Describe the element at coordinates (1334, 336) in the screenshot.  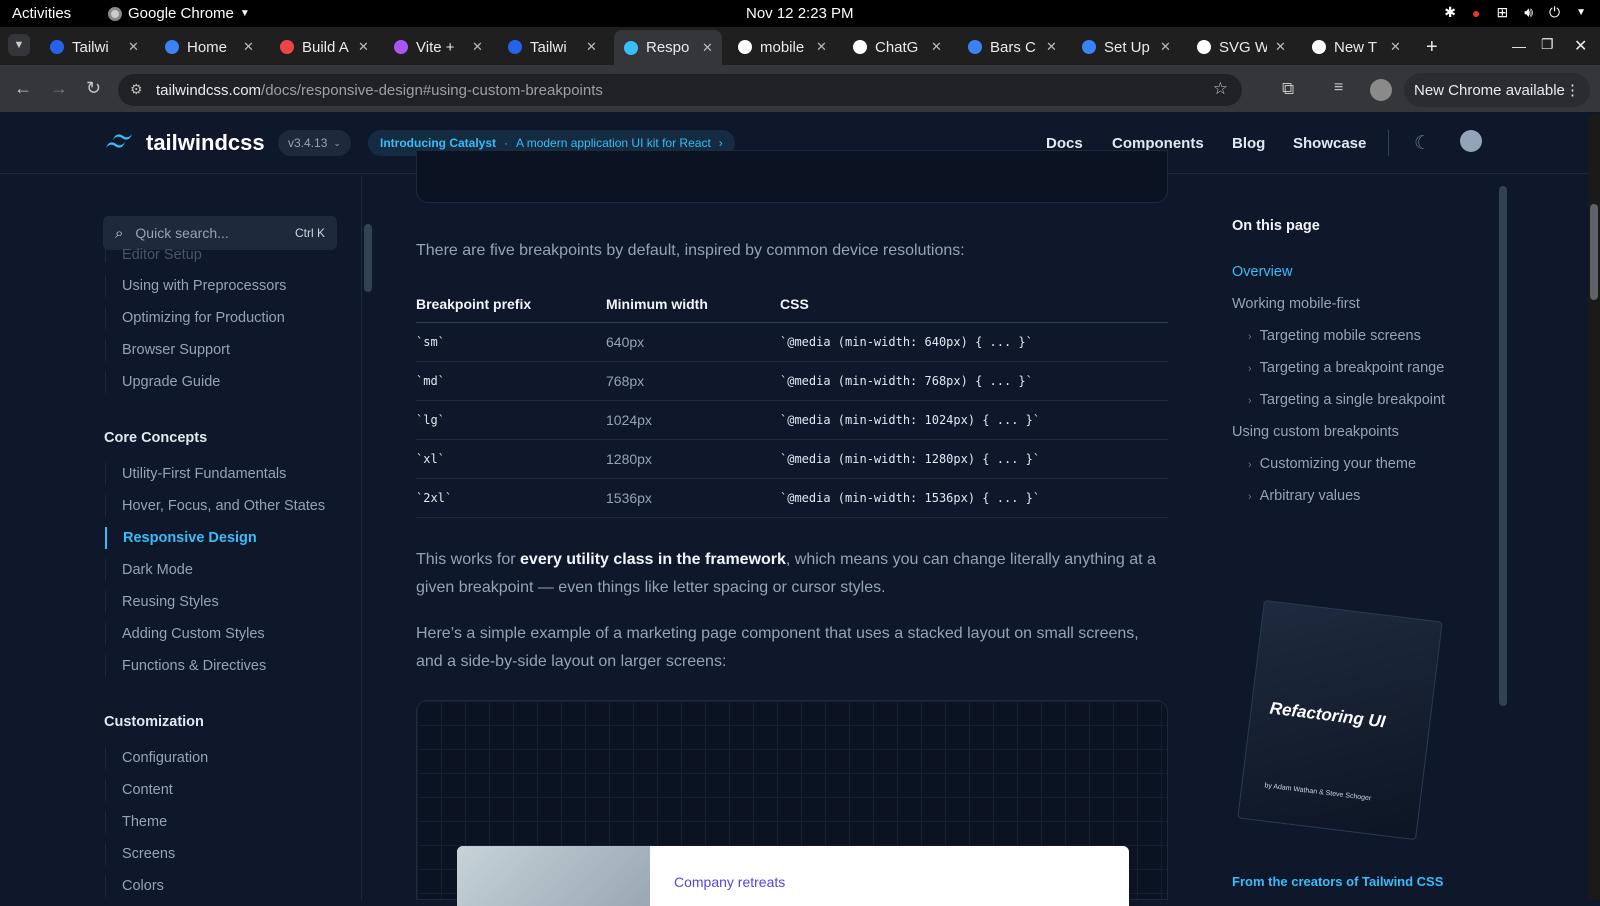
I see `toc-link: › Targeting mobile screens` at that location.